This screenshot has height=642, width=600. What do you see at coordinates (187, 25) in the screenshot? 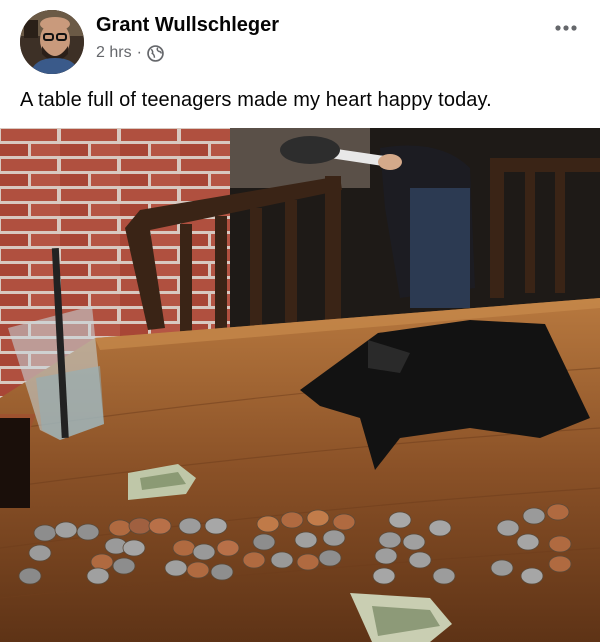
I see `author-name: Grant Wullschleger` at bounding box center [187, 25].